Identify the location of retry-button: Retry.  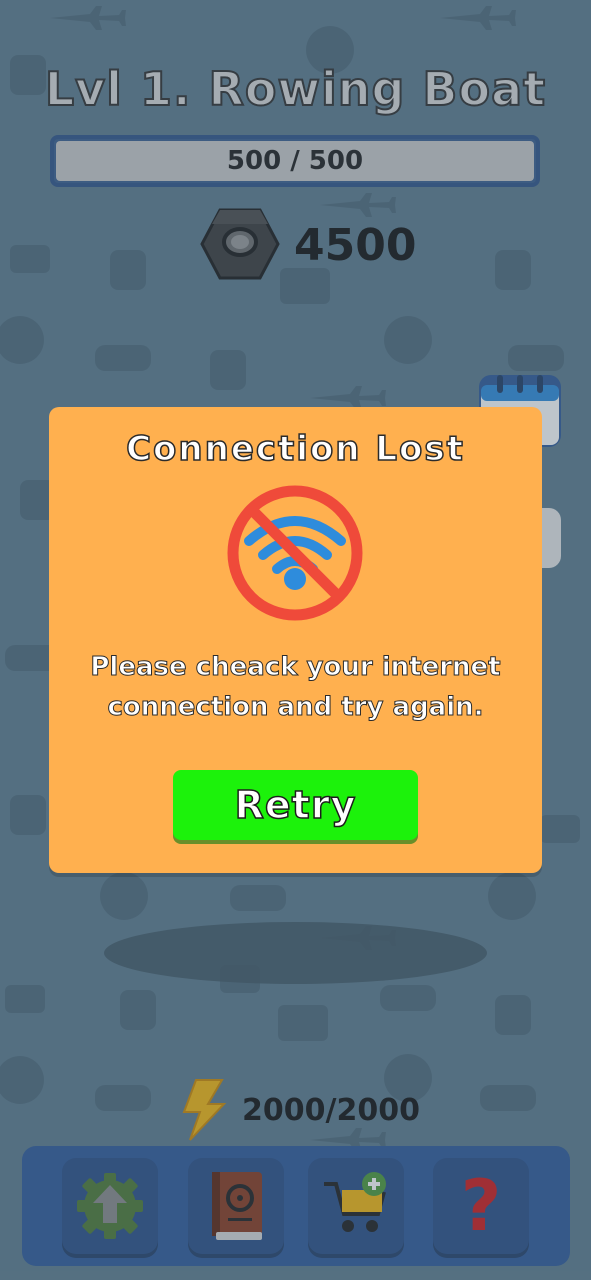
(295, 805).